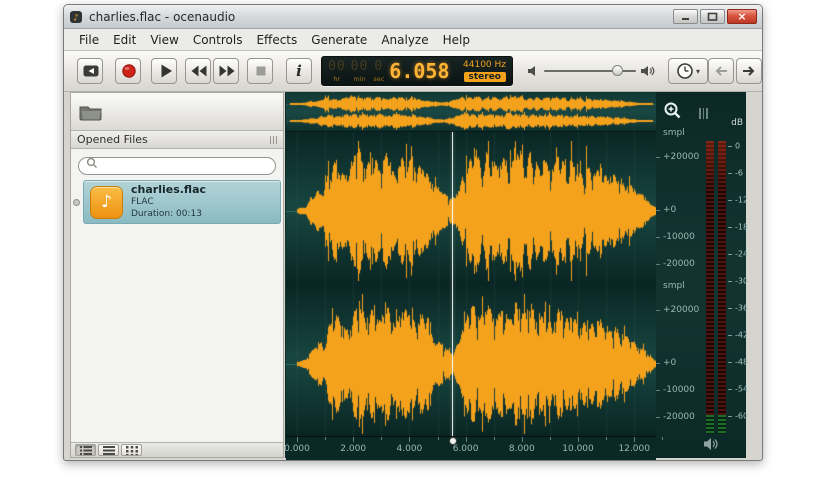  What do you see at coordinates (737, 123) in the screenshot?
I see `db-label: dB` at bounding box center [737, 123].